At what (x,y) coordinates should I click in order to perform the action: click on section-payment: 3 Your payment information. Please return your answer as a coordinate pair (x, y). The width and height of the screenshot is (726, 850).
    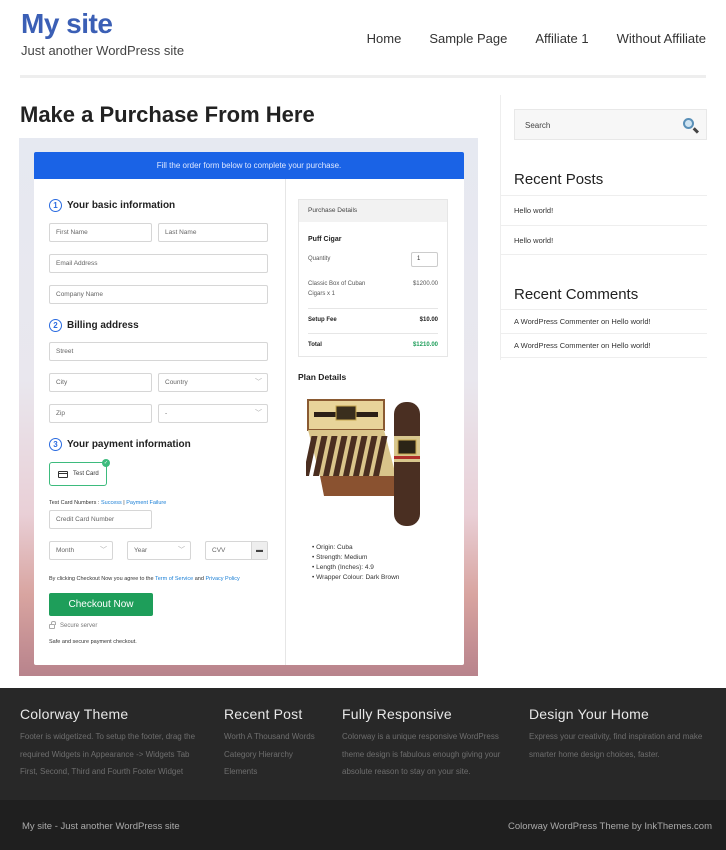
    Looking at the image, I should click on (120, 444).